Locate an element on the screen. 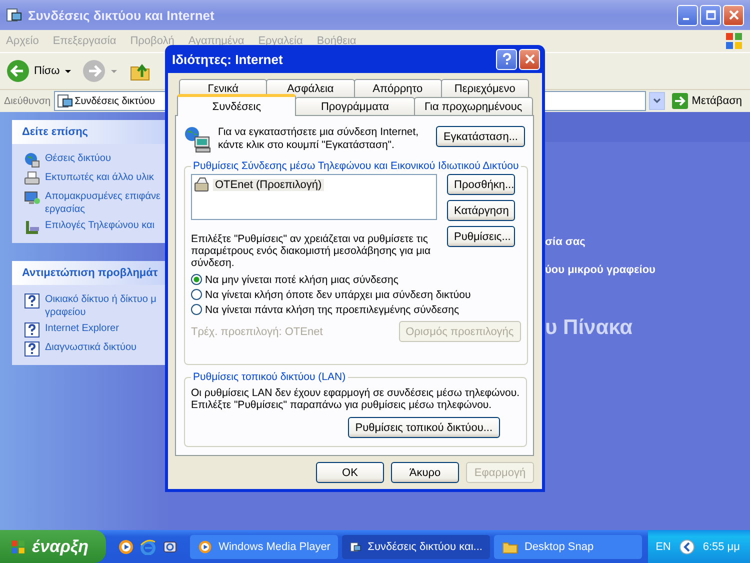  group-title: Ρυθμίσεις τοπικού δικτύου (LAN) is located at coordinates (269, 377).